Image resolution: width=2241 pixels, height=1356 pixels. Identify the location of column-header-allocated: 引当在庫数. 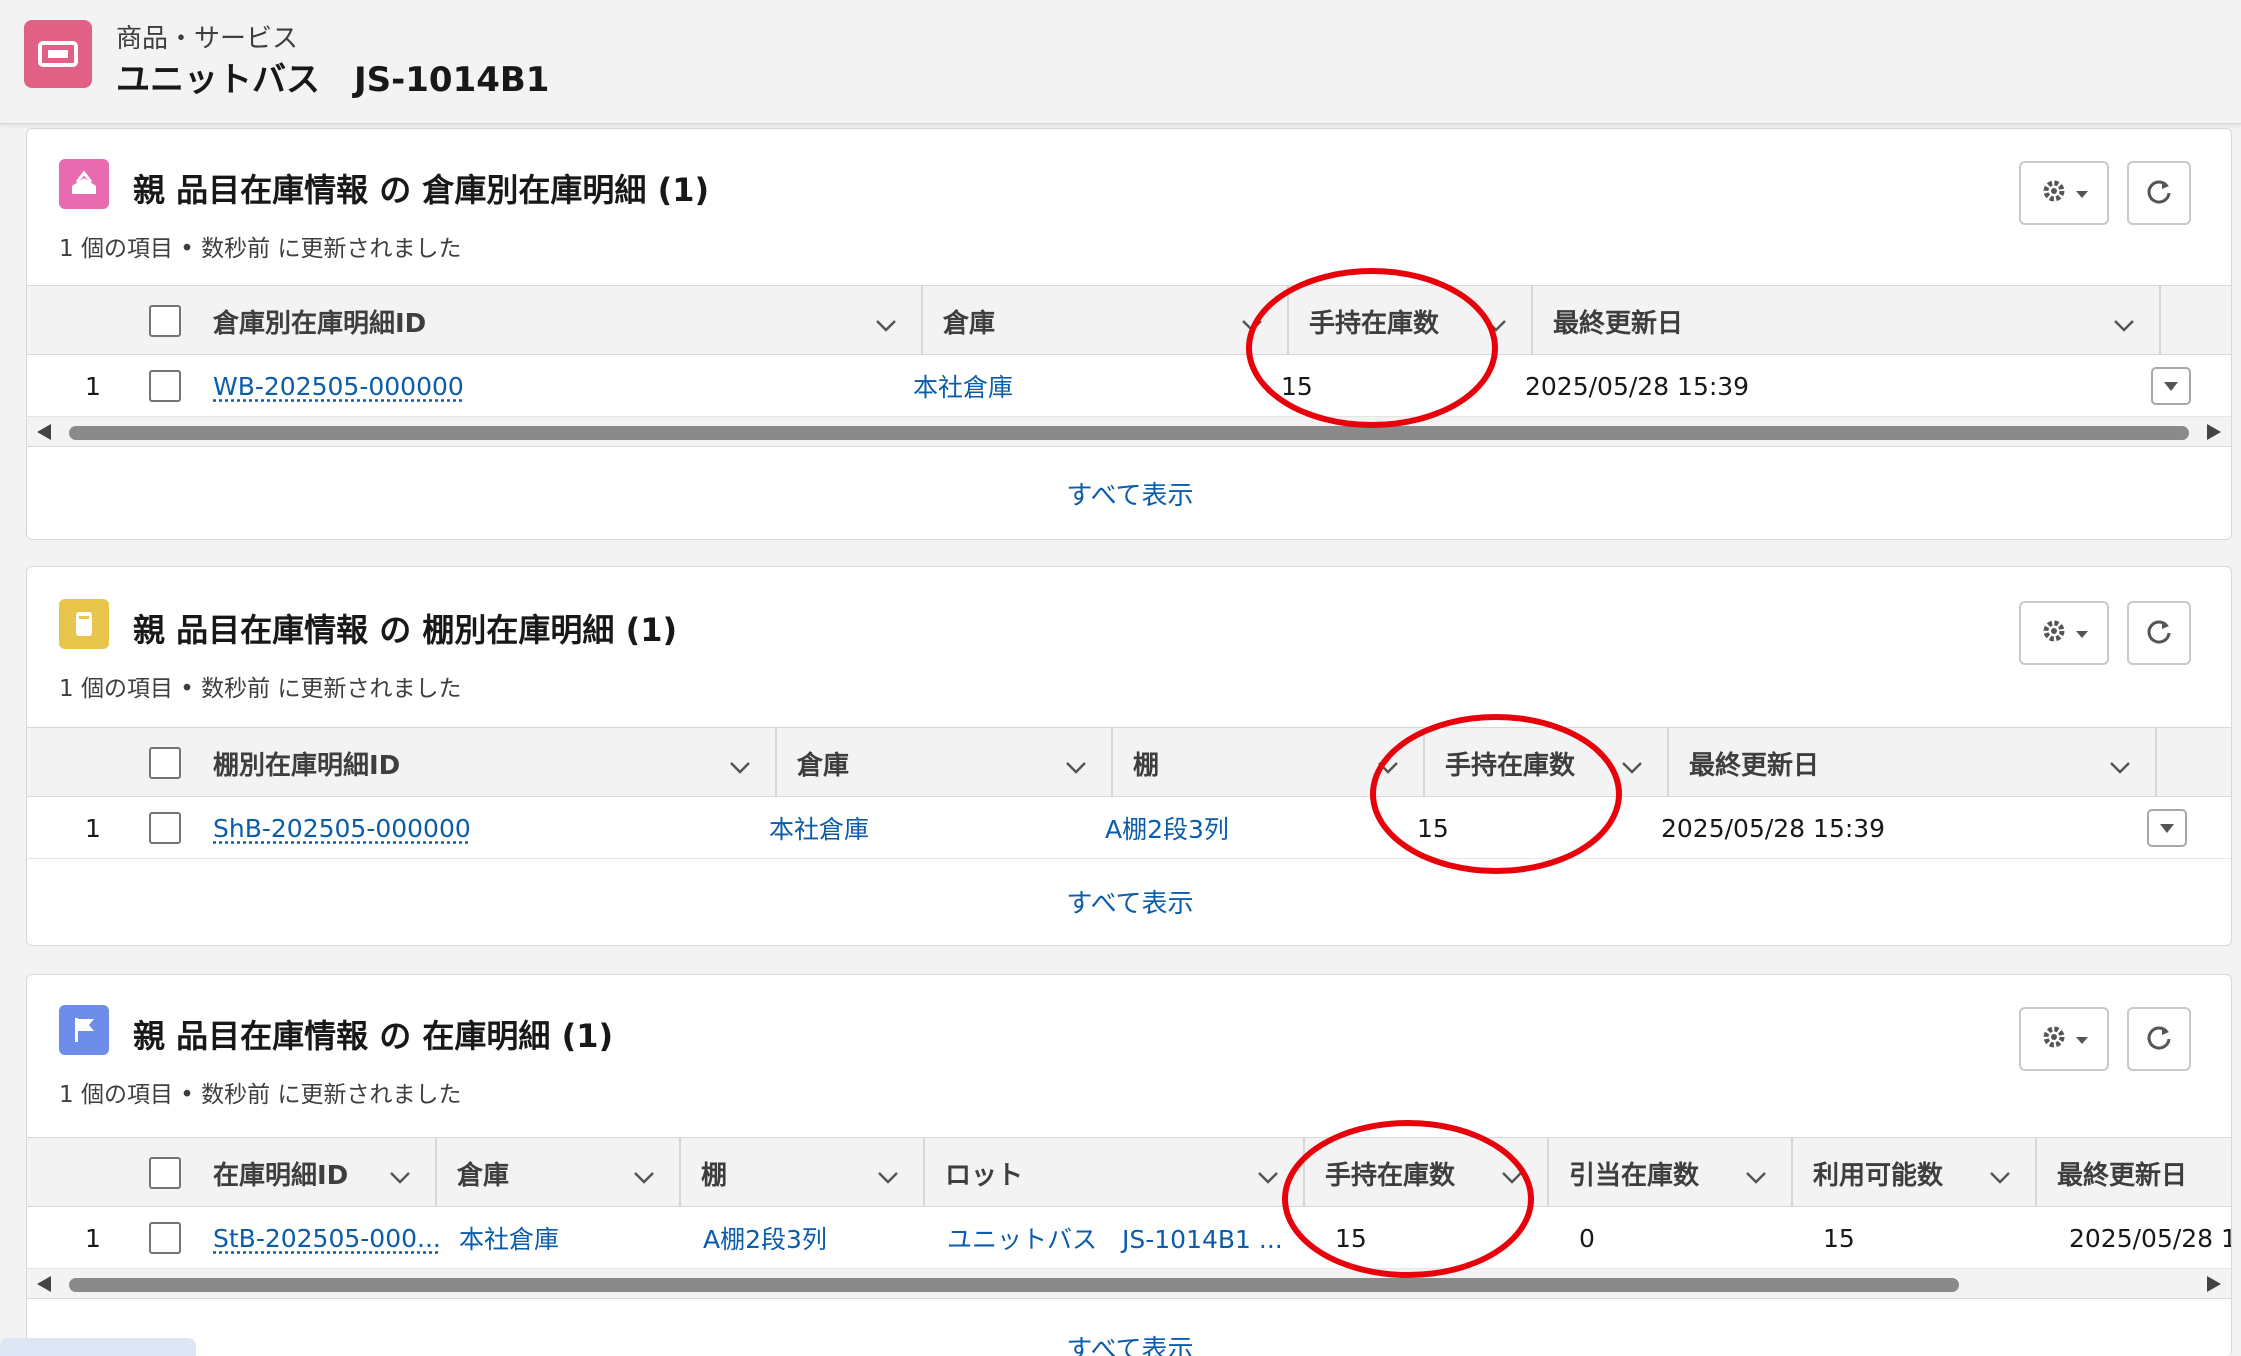
(1671, 1173).